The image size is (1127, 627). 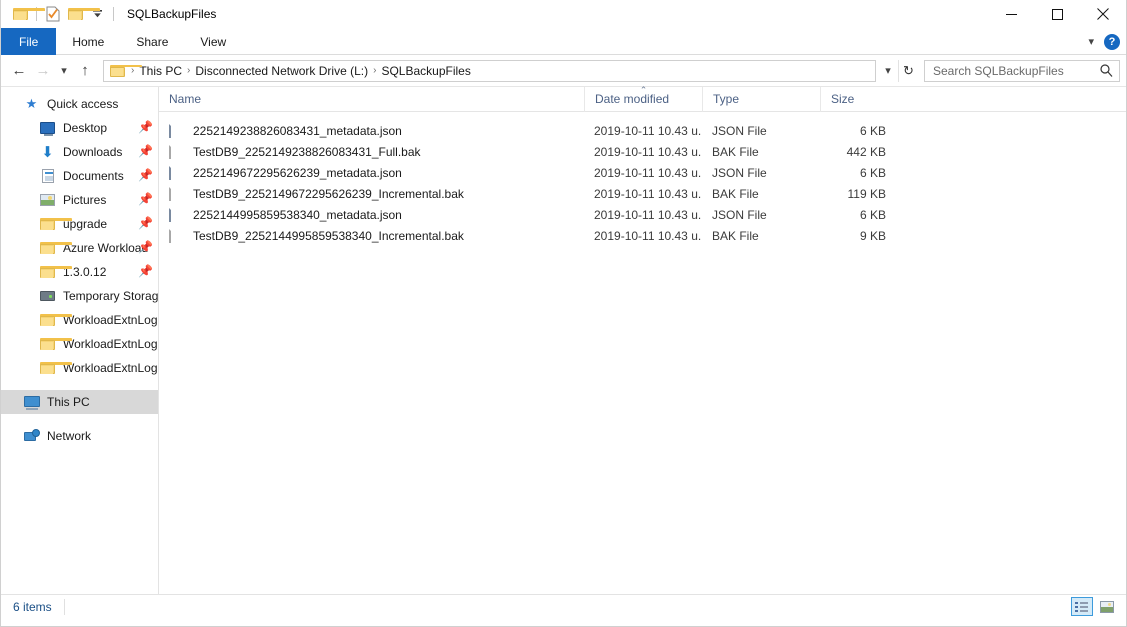 What do you see at coordinates (888, 71) in the screenshot?
I see `address-dropdown-icon: ▾` at bounding box center [888, 71].